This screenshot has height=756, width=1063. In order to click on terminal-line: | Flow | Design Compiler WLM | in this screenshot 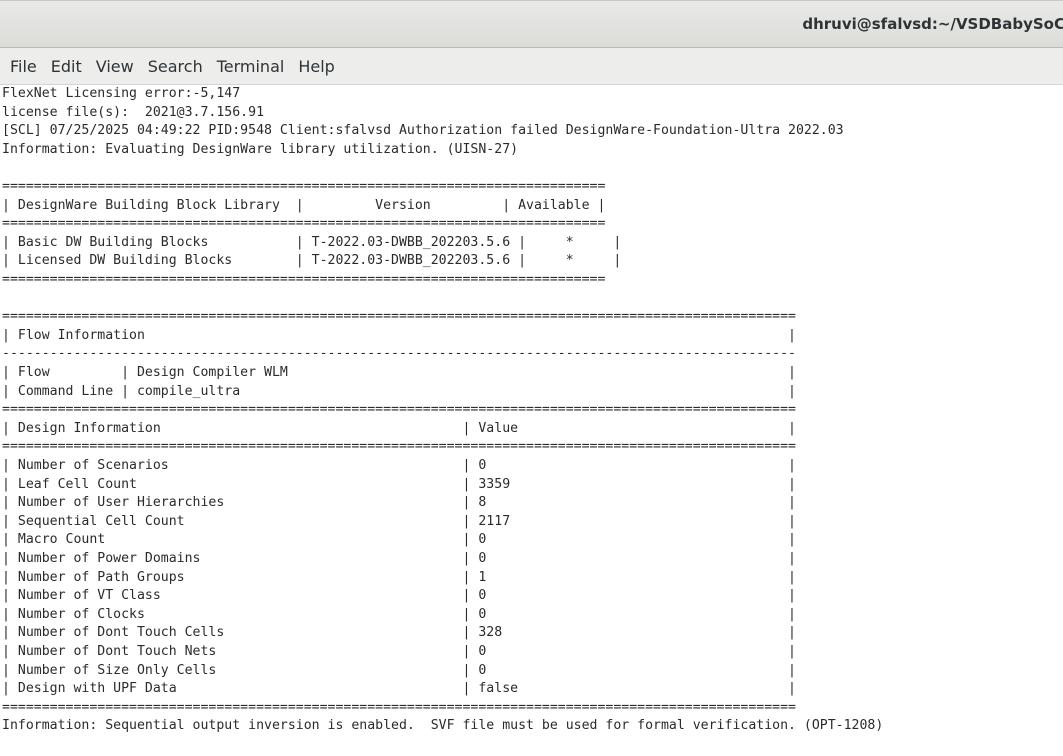, I will do `click(399, 372)`.